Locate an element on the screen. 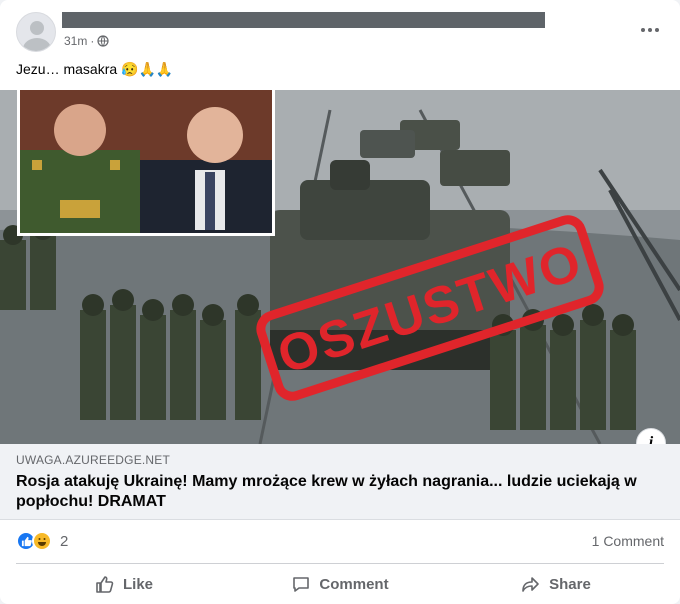 This screenshot has height=604, width=680. actions-divider is located at coordinates (340, 563).